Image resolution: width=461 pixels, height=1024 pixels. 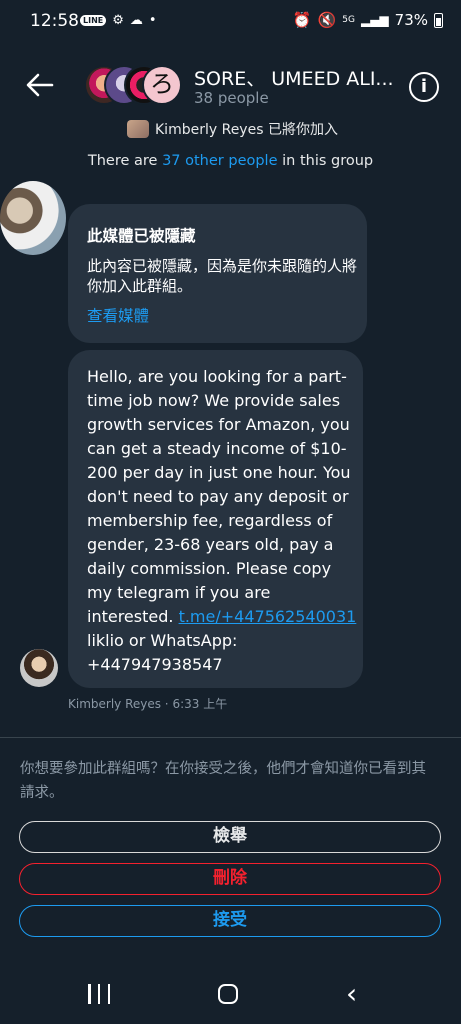 What do you see at coordinates (162, 85) in the screenshot?
I see `member-avatar: ろ` at bounding box center [162, 85].